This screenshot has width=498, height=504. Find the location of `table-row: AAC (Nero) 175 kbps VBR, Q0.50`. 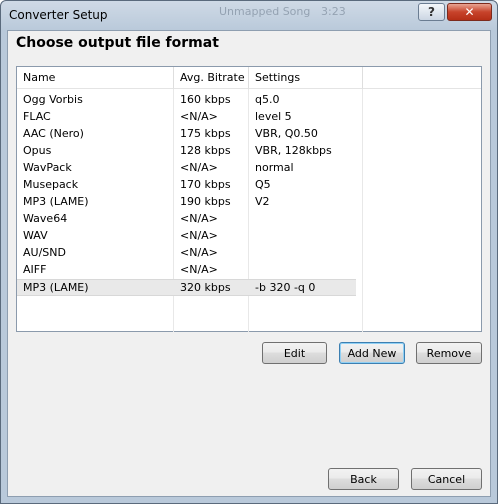

table-row: AAC (Nero) 175 kbps VBR, Q0.50 is located at coordinates (186, 134).